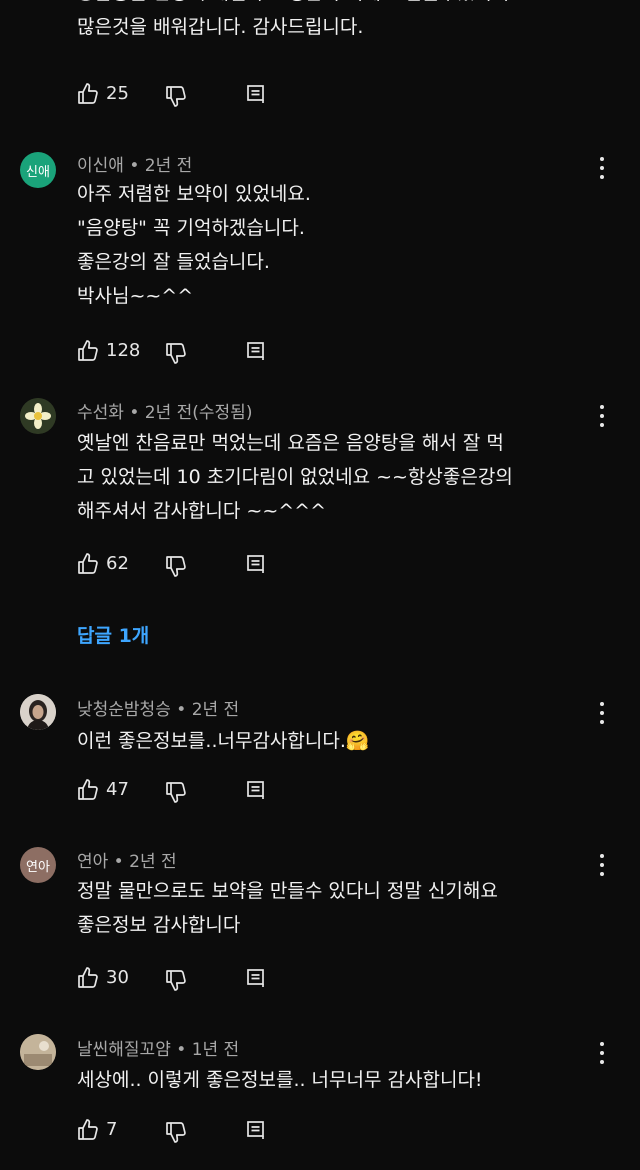 The width and height of the screenshot is (640, 1170). I want to click on comment-actions: 62, so click(176, 566).